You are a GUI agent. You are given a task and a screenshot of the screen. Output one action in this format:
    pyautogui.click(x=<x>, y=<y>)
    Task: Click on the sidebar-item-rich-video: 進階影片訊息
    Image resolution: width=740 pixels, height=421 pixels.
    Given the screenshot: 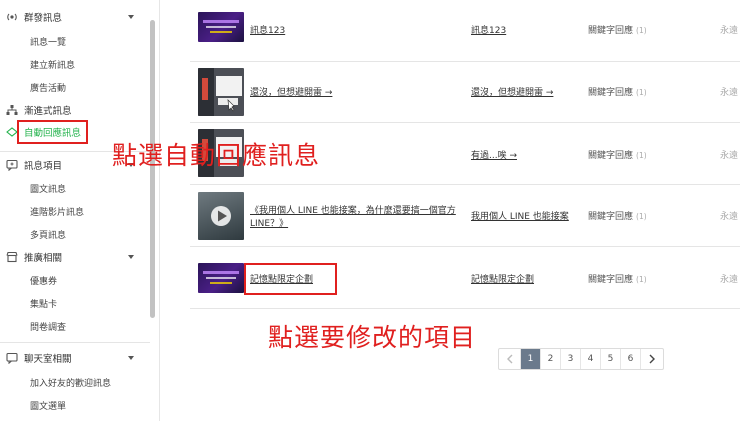 What is the action you would take?
    pyautogui.click(x=57, y=211)
    